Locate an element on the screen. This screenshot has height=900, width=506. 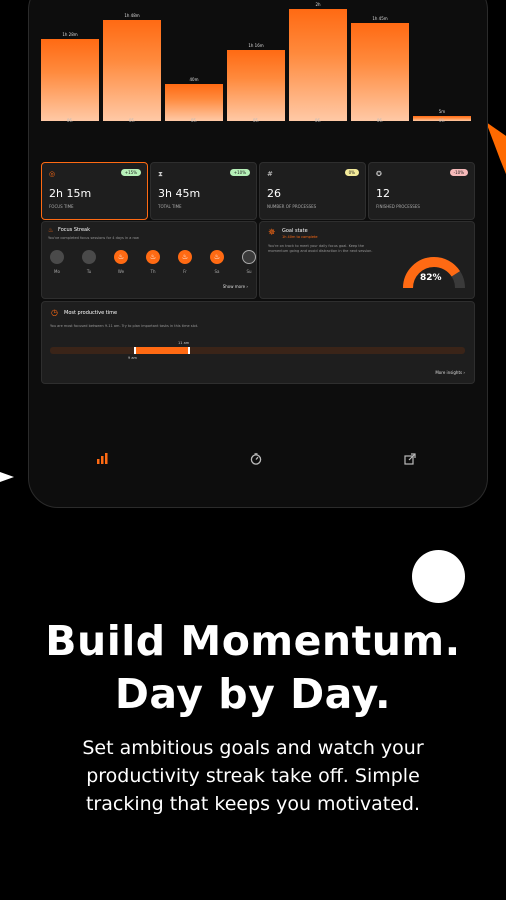
focus-icon: ◎ is located at coordinates (52, 174).